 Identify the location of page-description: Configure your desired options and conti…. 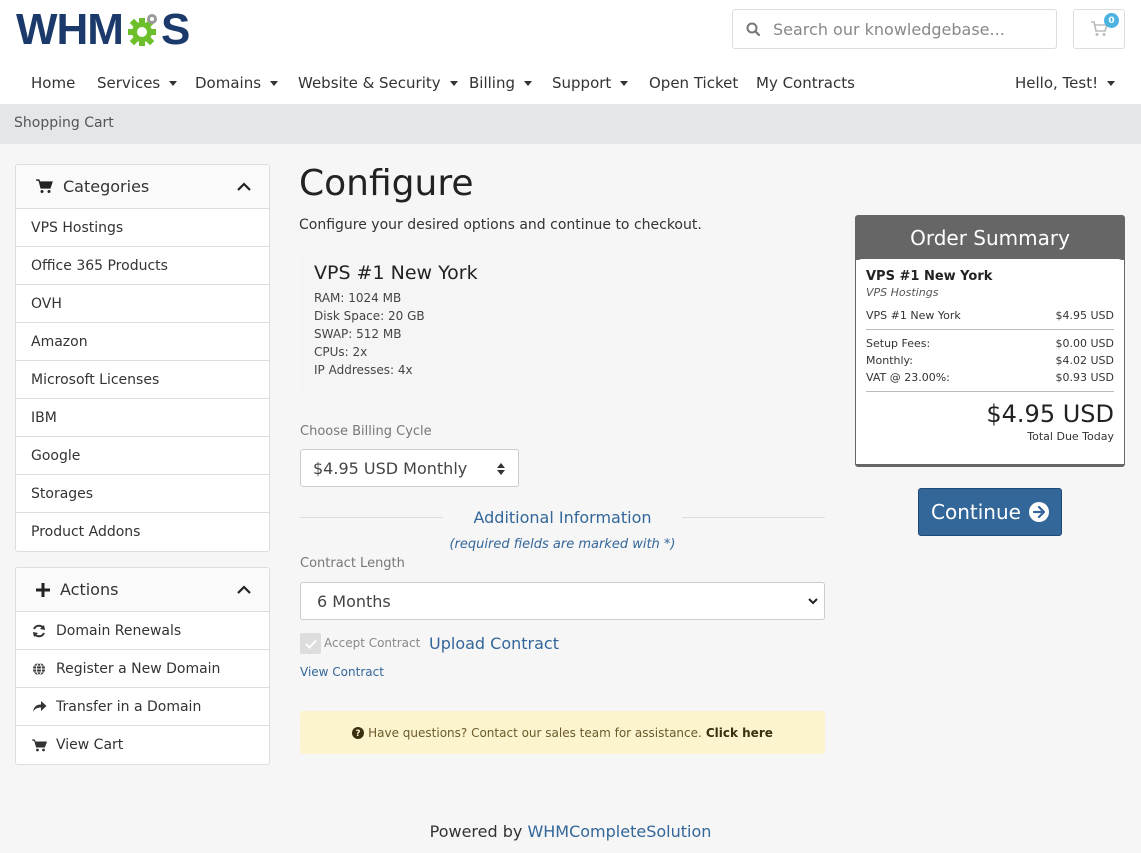
(500, 225).